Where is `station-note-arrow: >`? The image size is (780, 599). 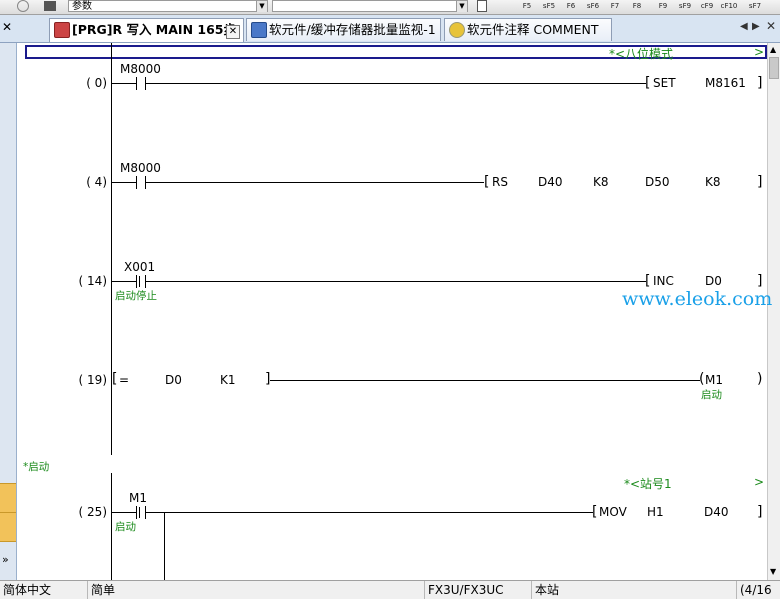 station-note-arrow: > is located at coordinates (759, 482).